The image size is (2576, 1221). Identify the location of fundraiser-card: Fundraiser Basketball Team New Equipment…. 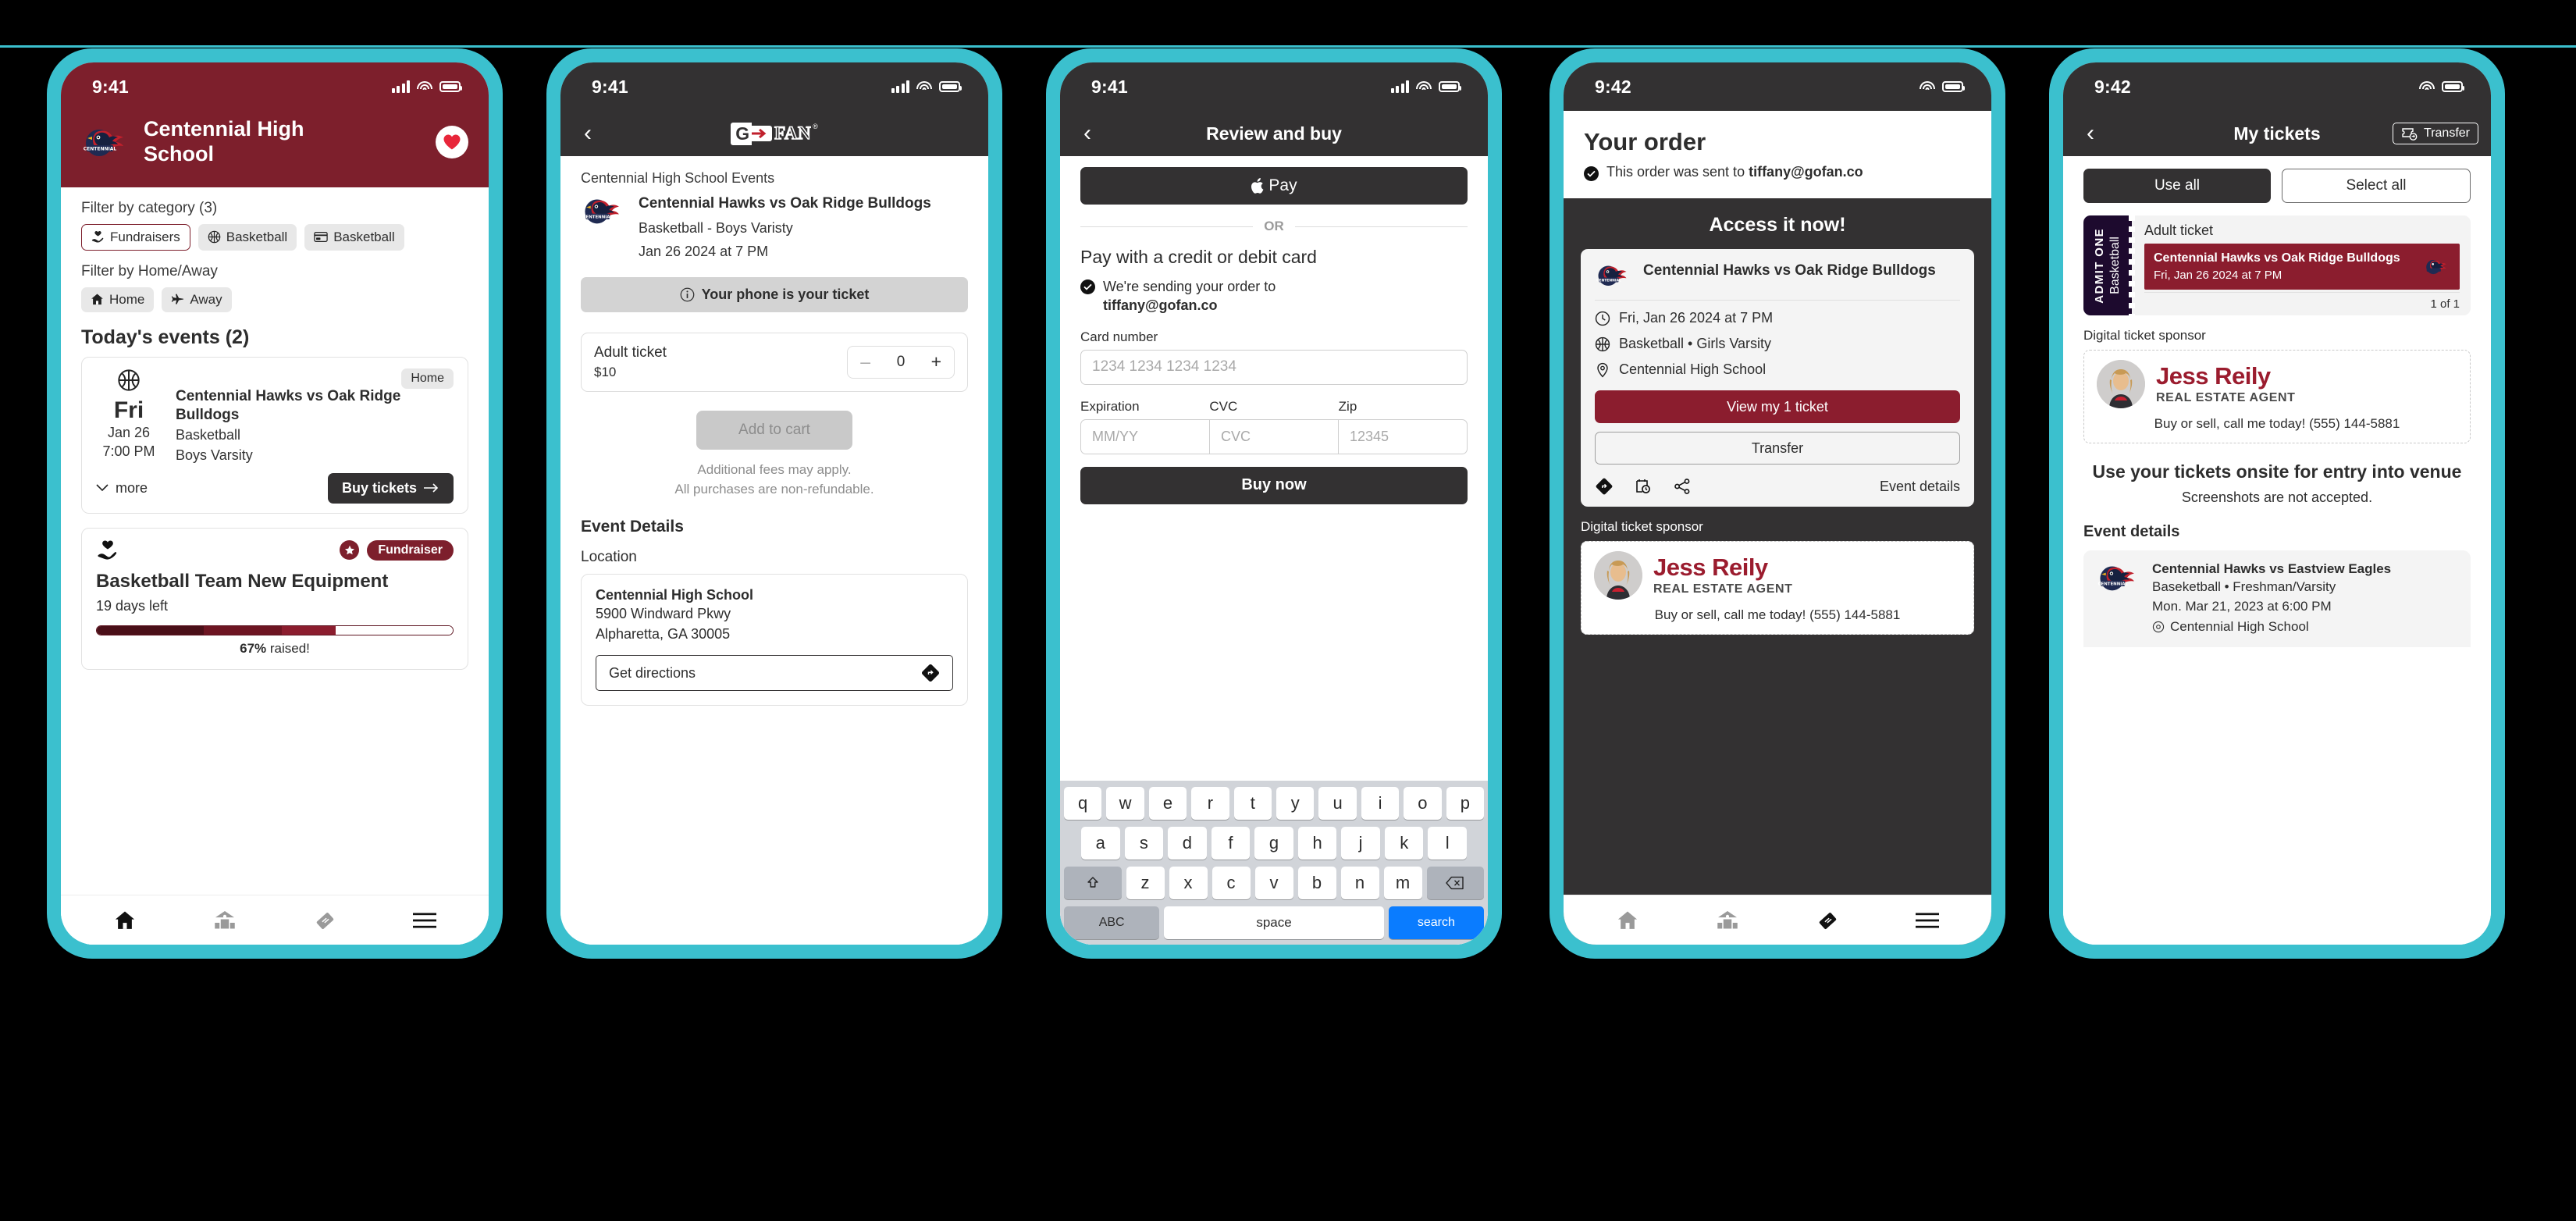
(274, 598).